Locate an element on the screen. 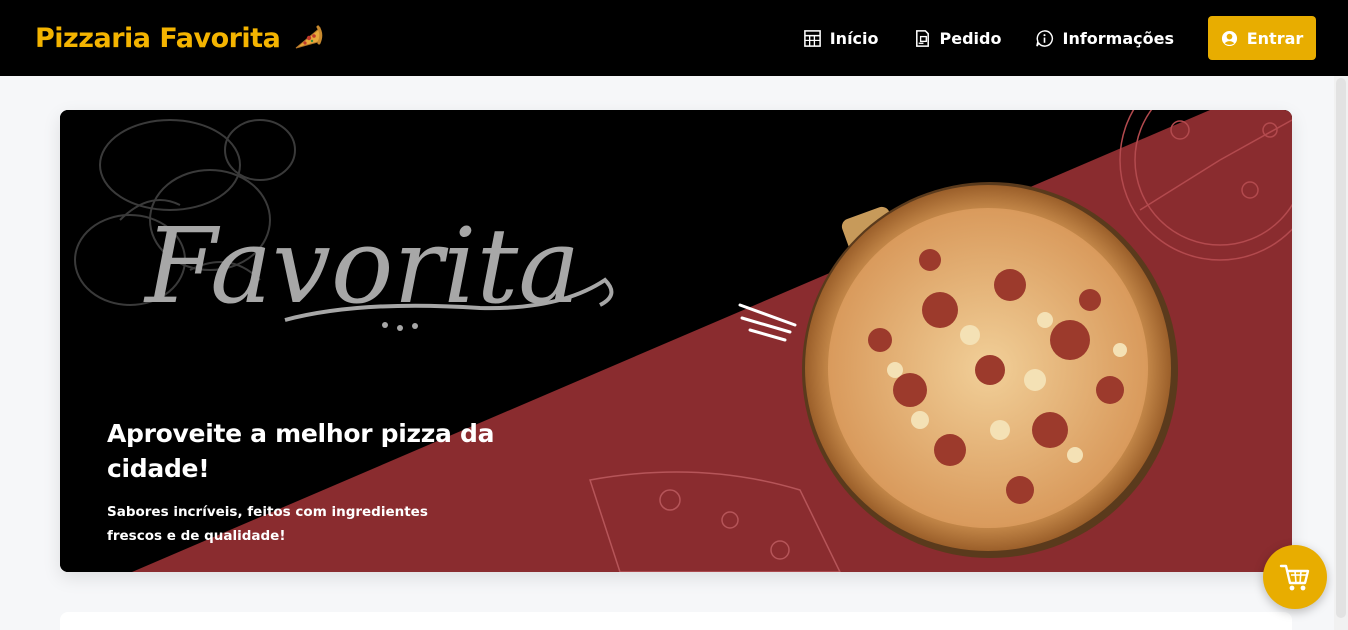  cart-button is located at coordinates (1295, 577).